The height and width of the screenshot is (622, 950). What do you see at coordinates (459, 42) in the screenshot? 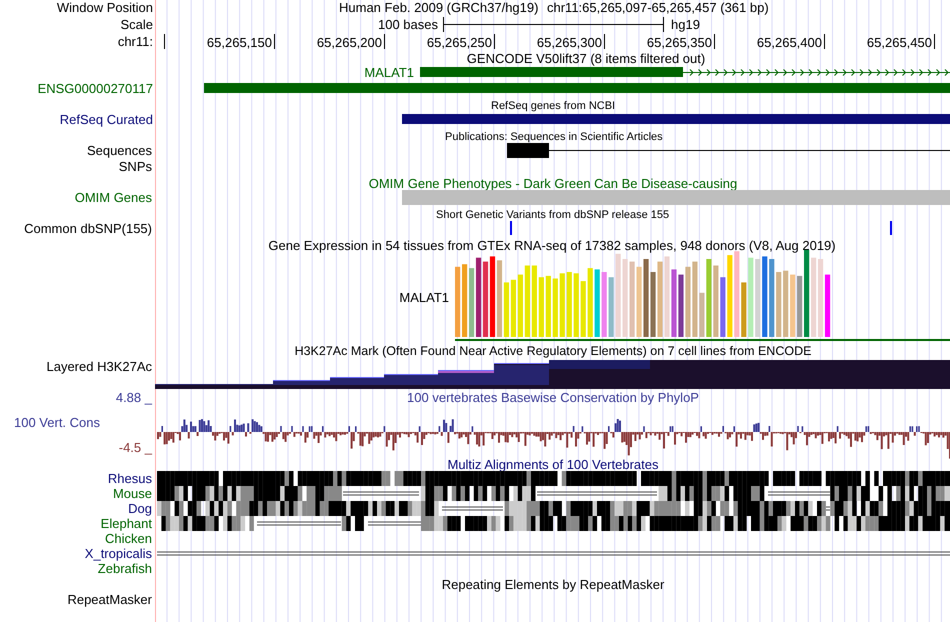
I see `ruler-label: 65,265,250` at bounding box center [459, 42].